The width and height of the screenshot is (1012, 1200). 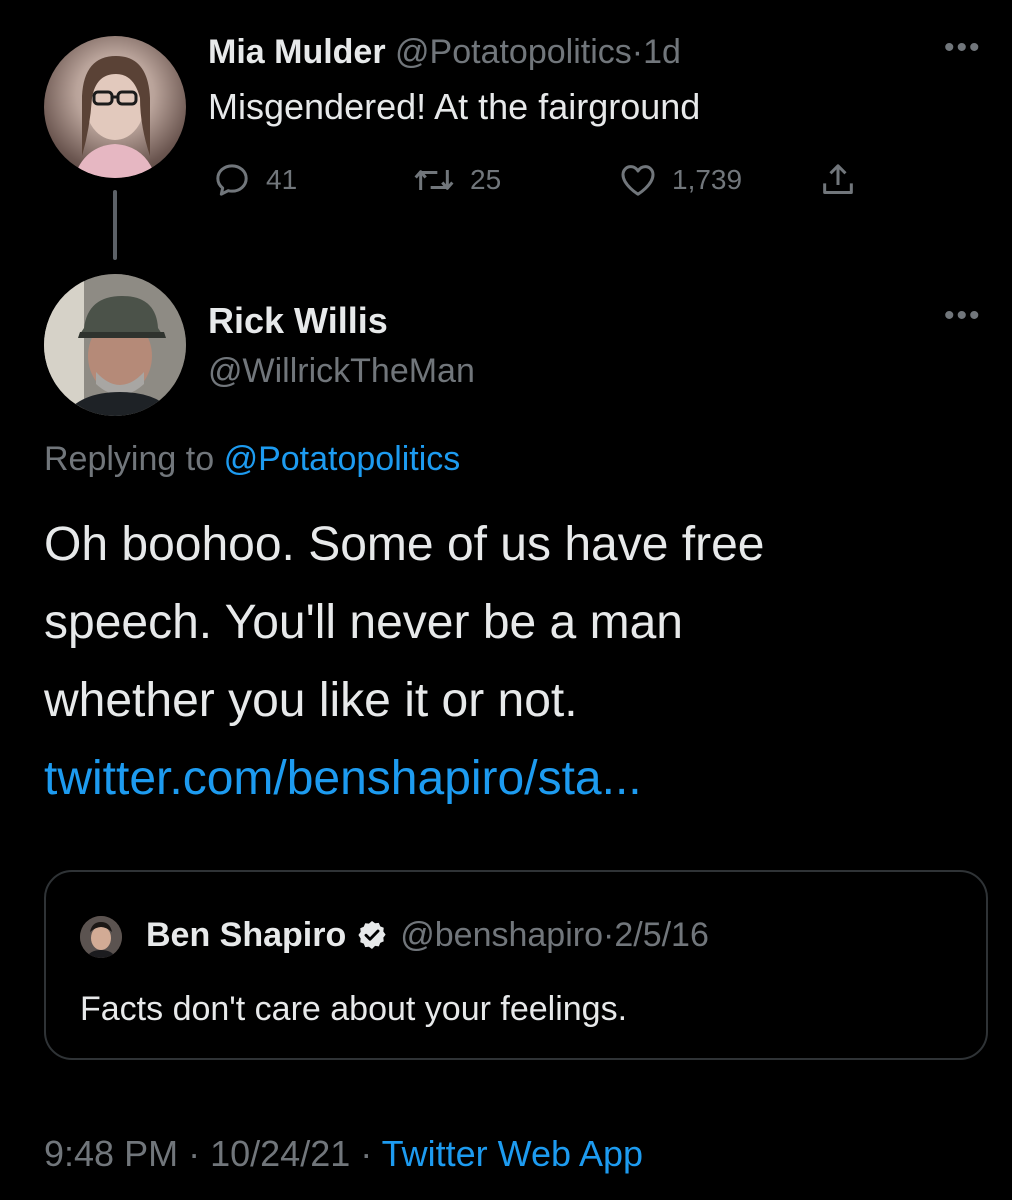 I want to click on parent-time: 1d, so click(x=662, y=52).